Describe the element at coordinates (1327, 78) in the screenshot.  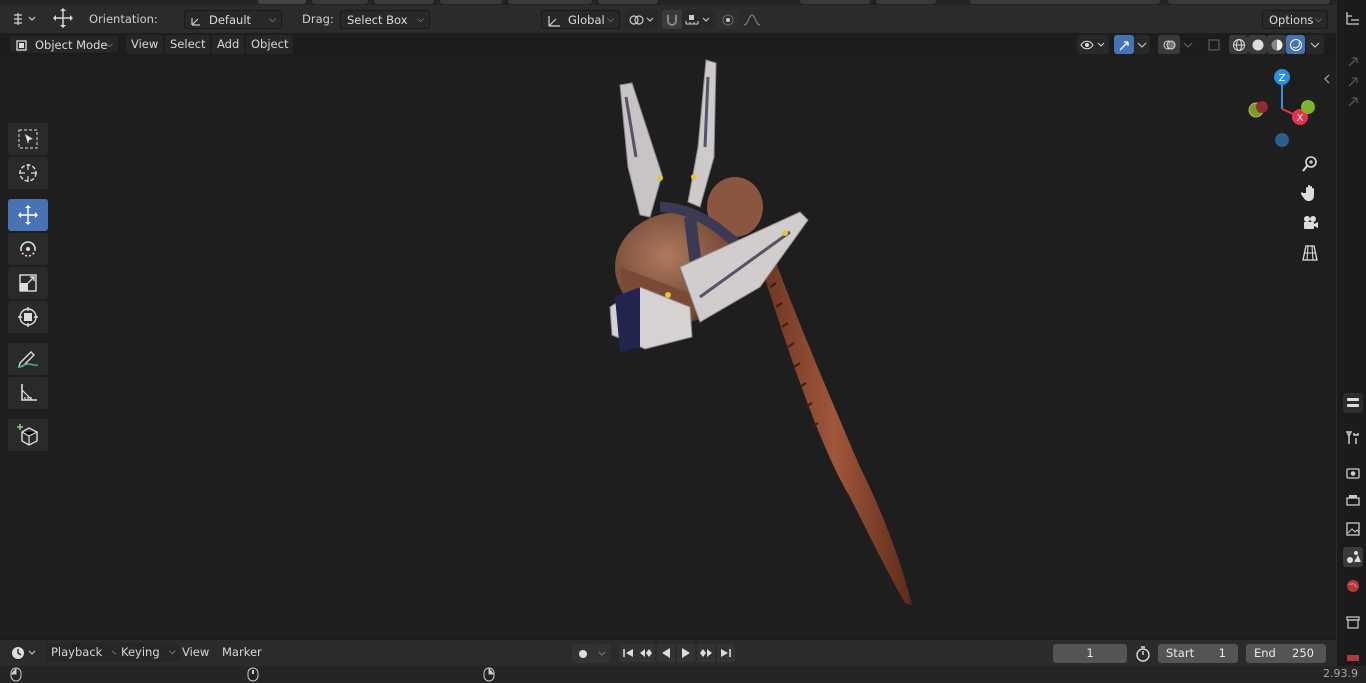
I see `sidebar-toggle` at that location.